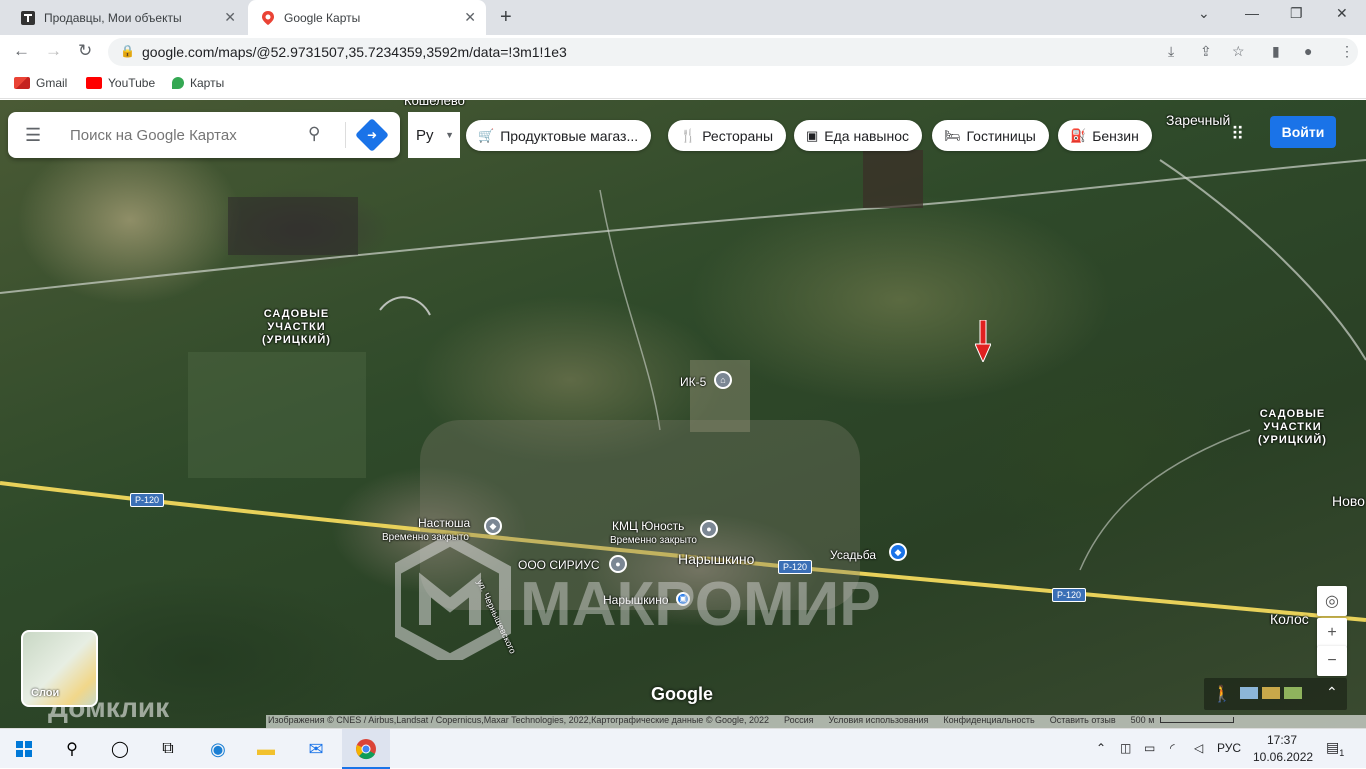 The width and height of the screenshot is (1366, 769). I want to click on minimize-button: —, so click(1252, 13).